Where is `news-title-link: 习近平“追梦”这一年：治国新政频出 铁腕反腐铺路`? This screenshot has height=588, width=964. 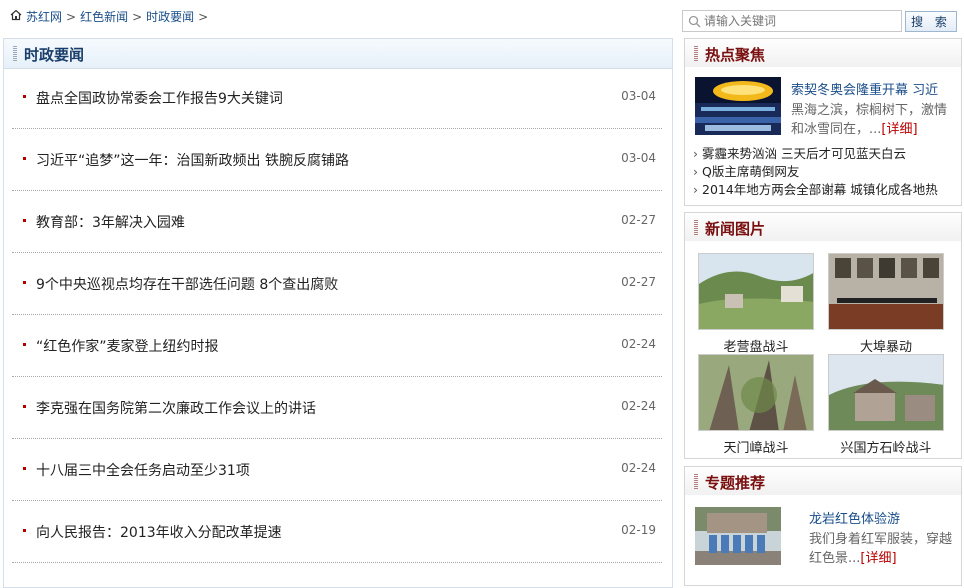 news-title-link: 习近平“追梦”这一年：治国新政频出 铁腕反腐铺路 is located at coordinates (192, 160).